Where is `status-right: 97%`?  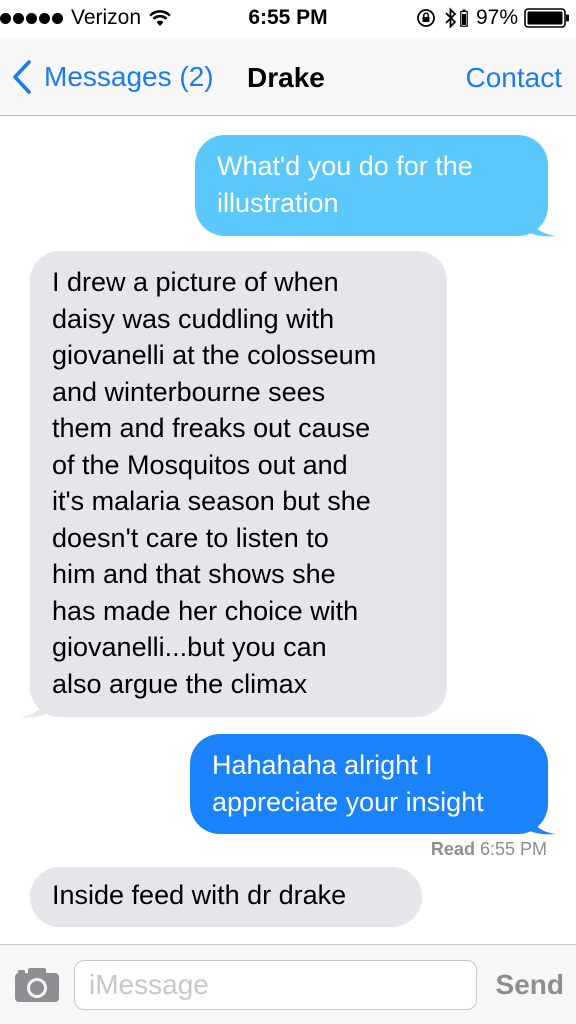 status-right: 97% is located at coordinates (493, 18).